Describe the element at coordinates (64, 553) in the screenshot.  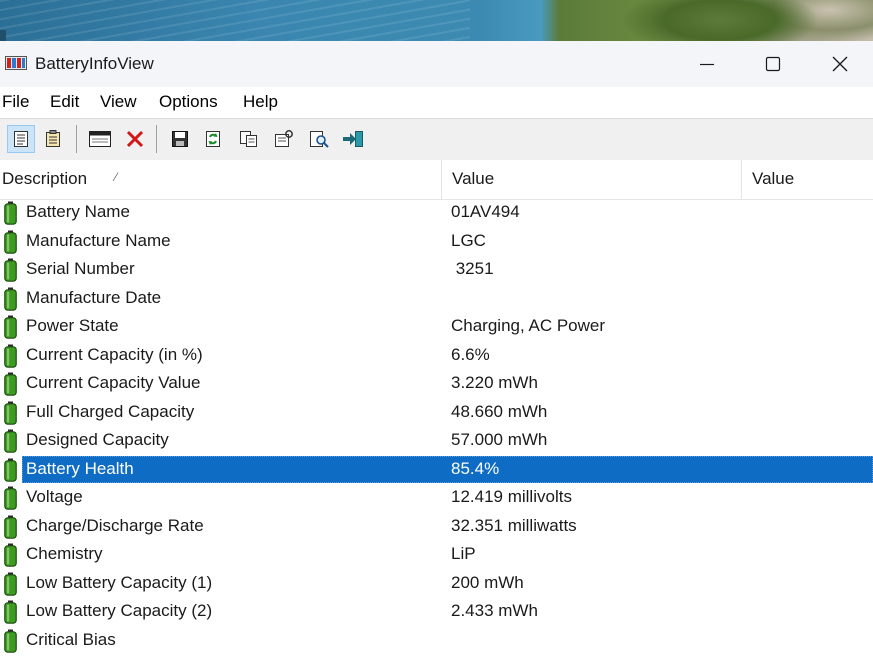
I see `row-description: Chemistry` at that location.